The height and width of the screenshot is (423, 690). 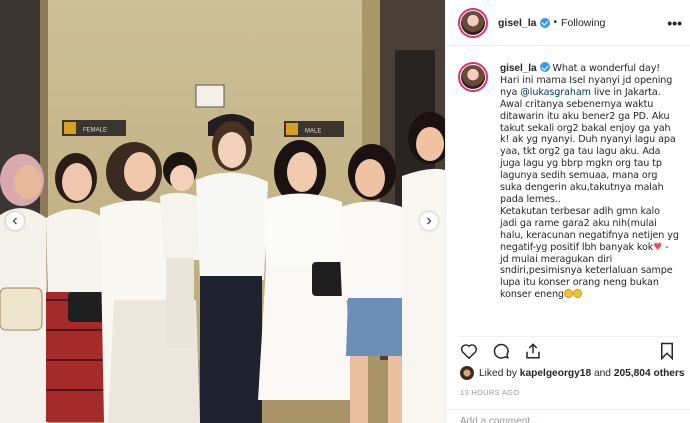 I want to click on comment-icon, so click(x=501, y=351).